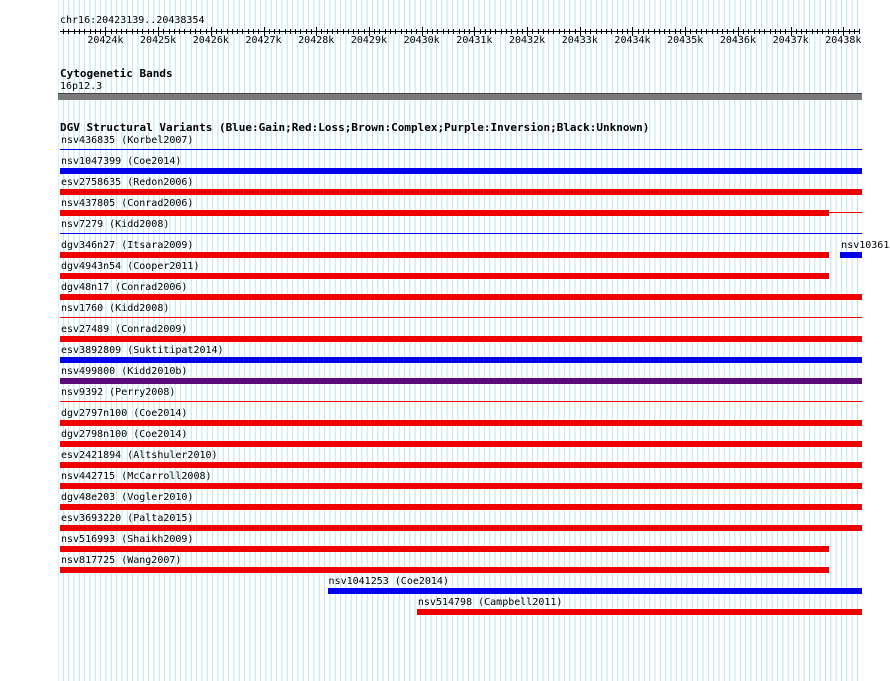 The height and width of the screenshot is (681, 890). I want to click on variant-label: nsv436835 (Korbel2007), so click(127, 140).